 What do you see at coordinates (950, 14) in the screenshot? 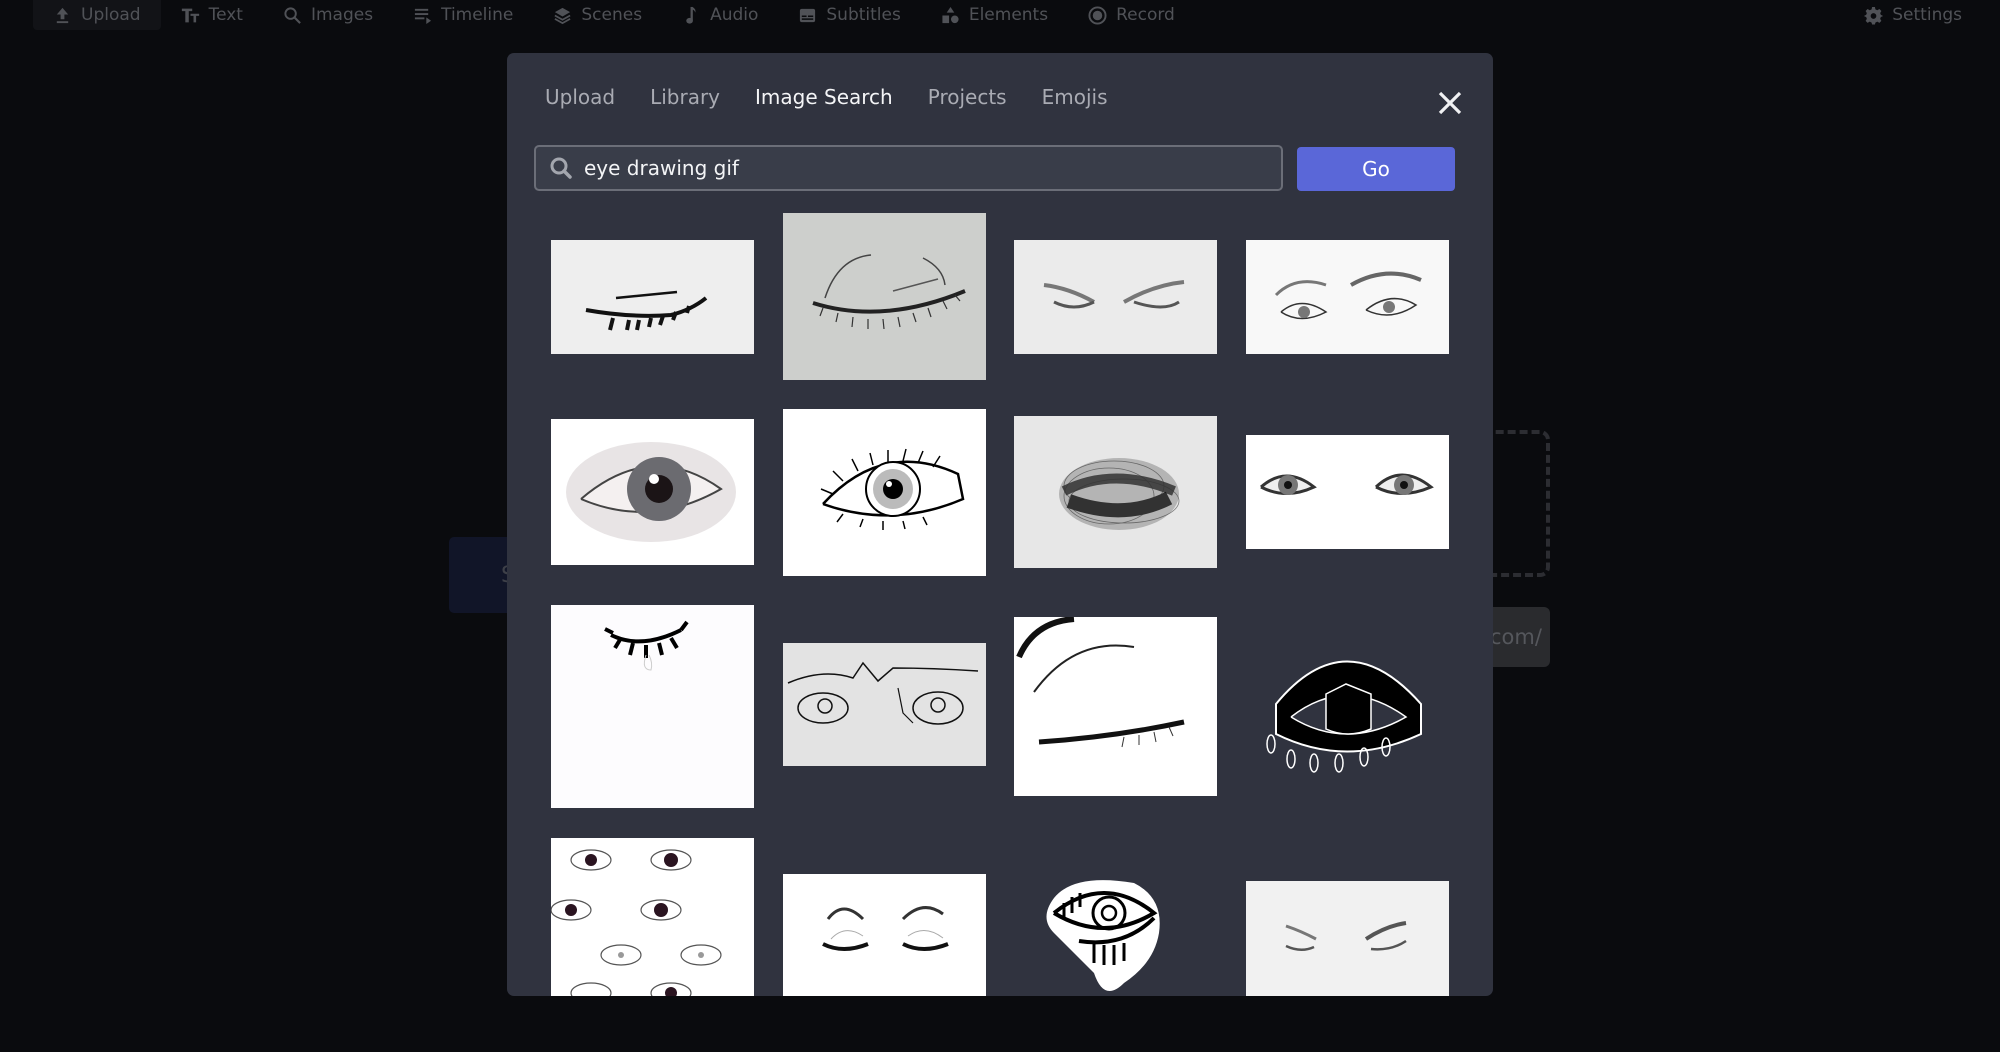
I see `shapes-icon` at bounding box center [950, 14].